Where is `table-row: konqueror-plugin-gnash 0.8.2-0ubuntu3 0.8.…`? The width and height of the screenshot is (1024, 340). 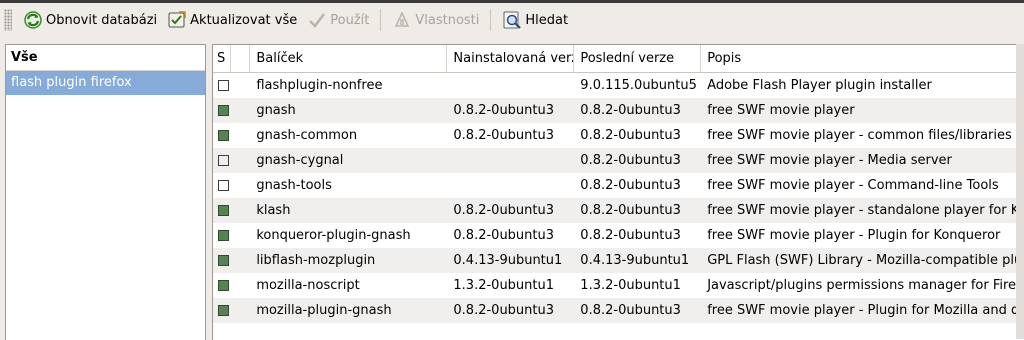
table-row: konqueror-plugin-gnash 0.8.2-0ubuntu3 0.8.… is located at coordinates (618, 235).